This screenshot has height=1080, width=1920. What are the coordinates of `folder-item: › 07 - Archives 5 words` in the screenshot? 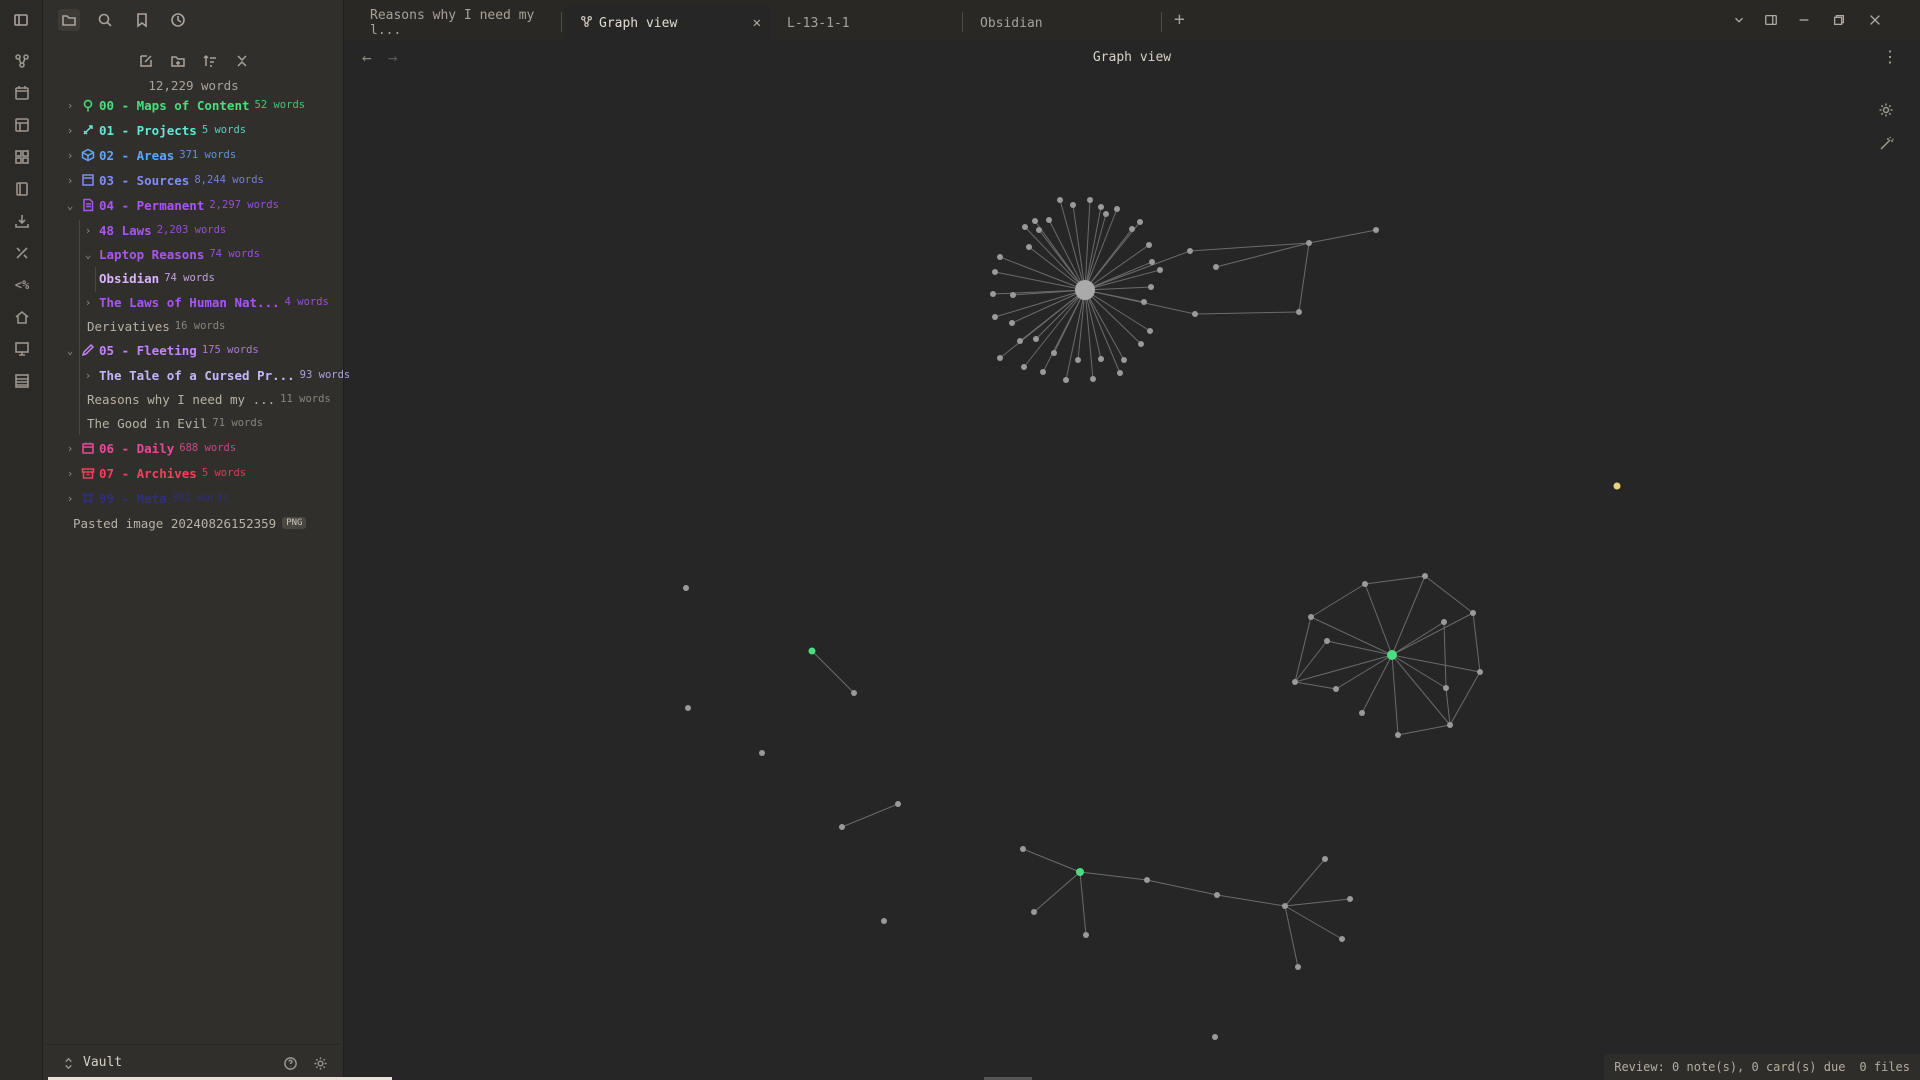 It's located at (154, 473).